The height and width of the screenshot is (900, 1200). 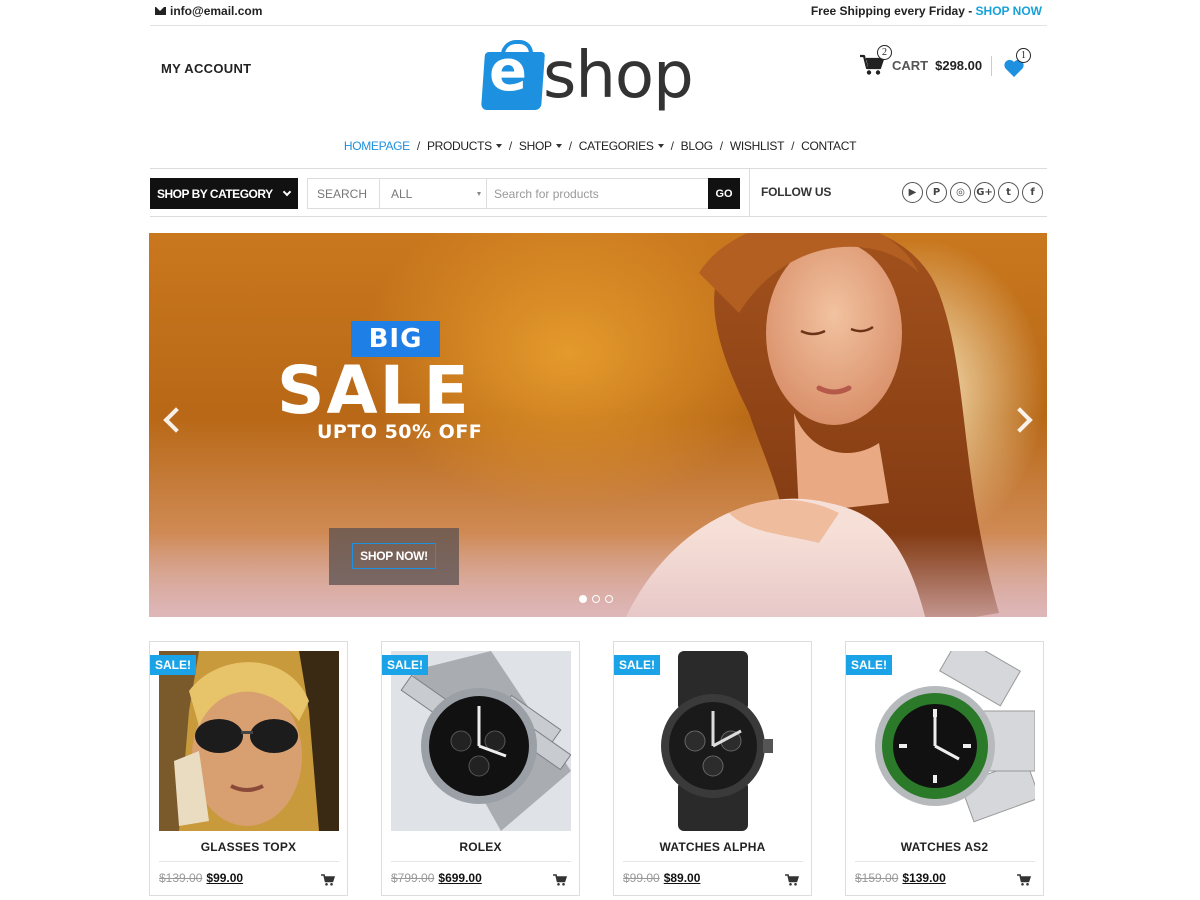 What do you see at coordinates (535, 146) in the screenshot?
I see `nav-item-label: SHOP` at bounding box center [535, 146].